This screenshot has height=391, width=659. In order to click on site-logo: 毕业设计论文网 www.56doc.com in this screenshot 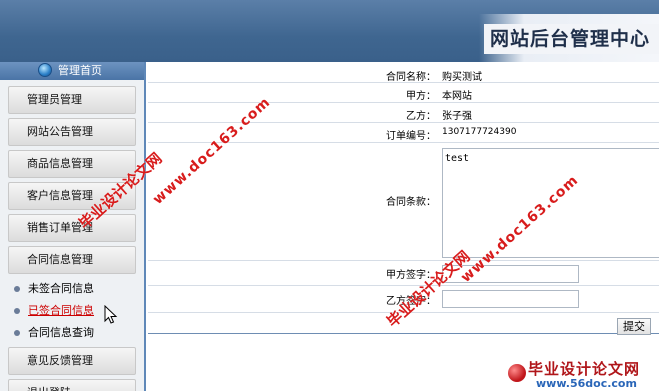, I will do `click(582, 374)`.